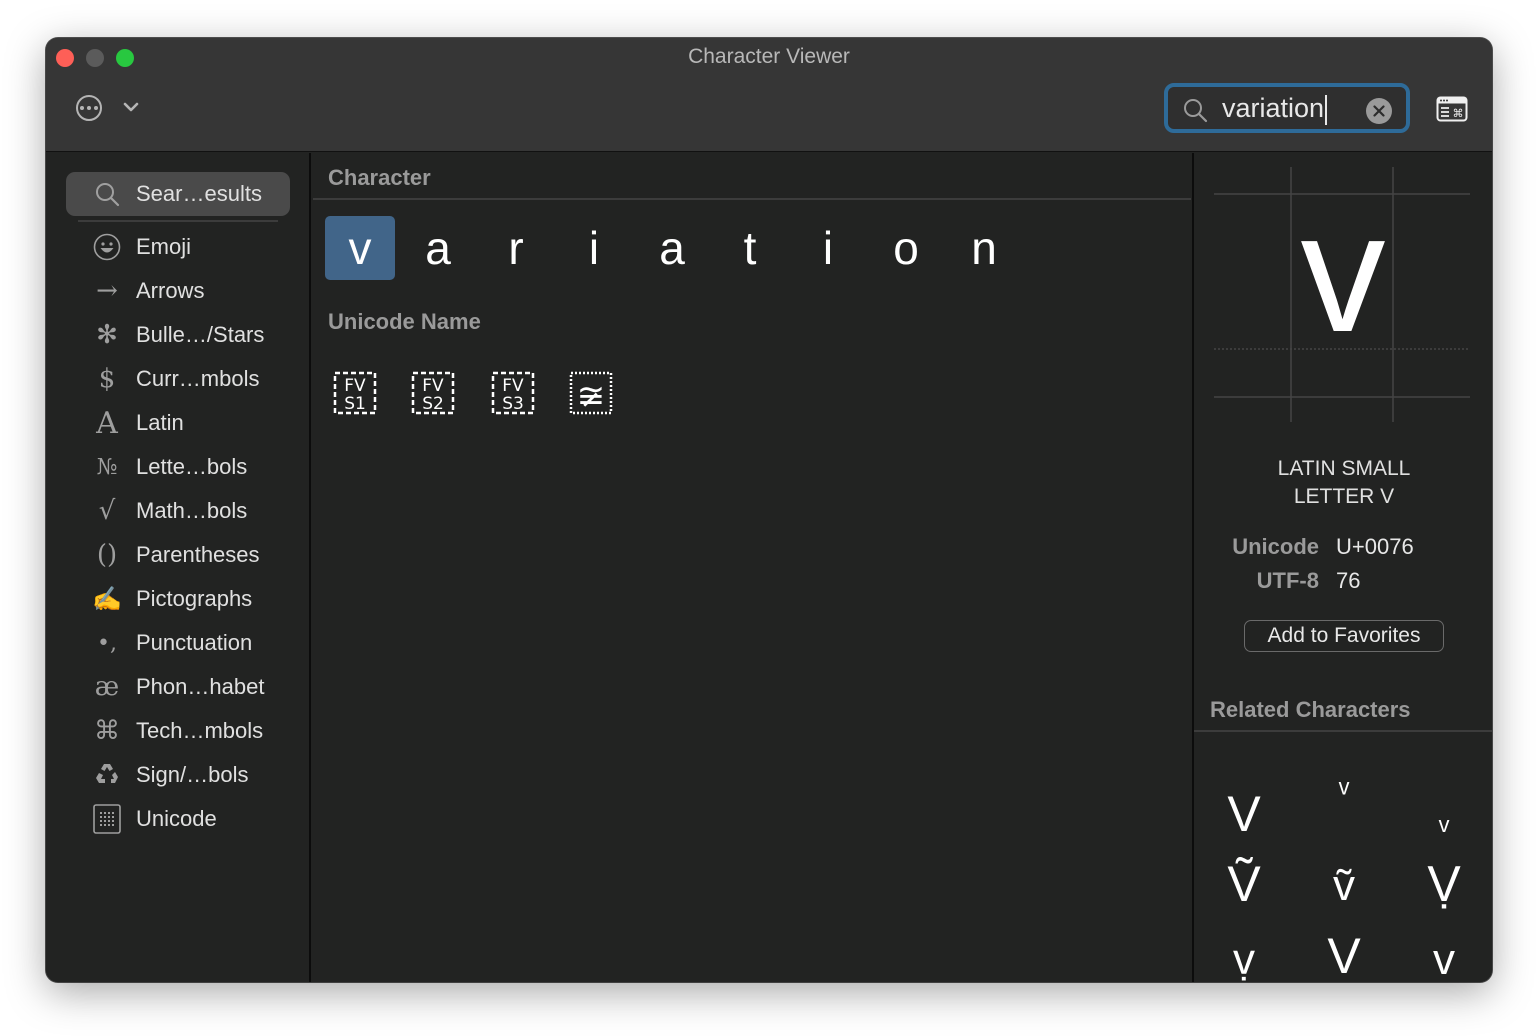 This screenshot has height=1036, width=1538. I want to click on sidebar-divider, so click(178, 221).